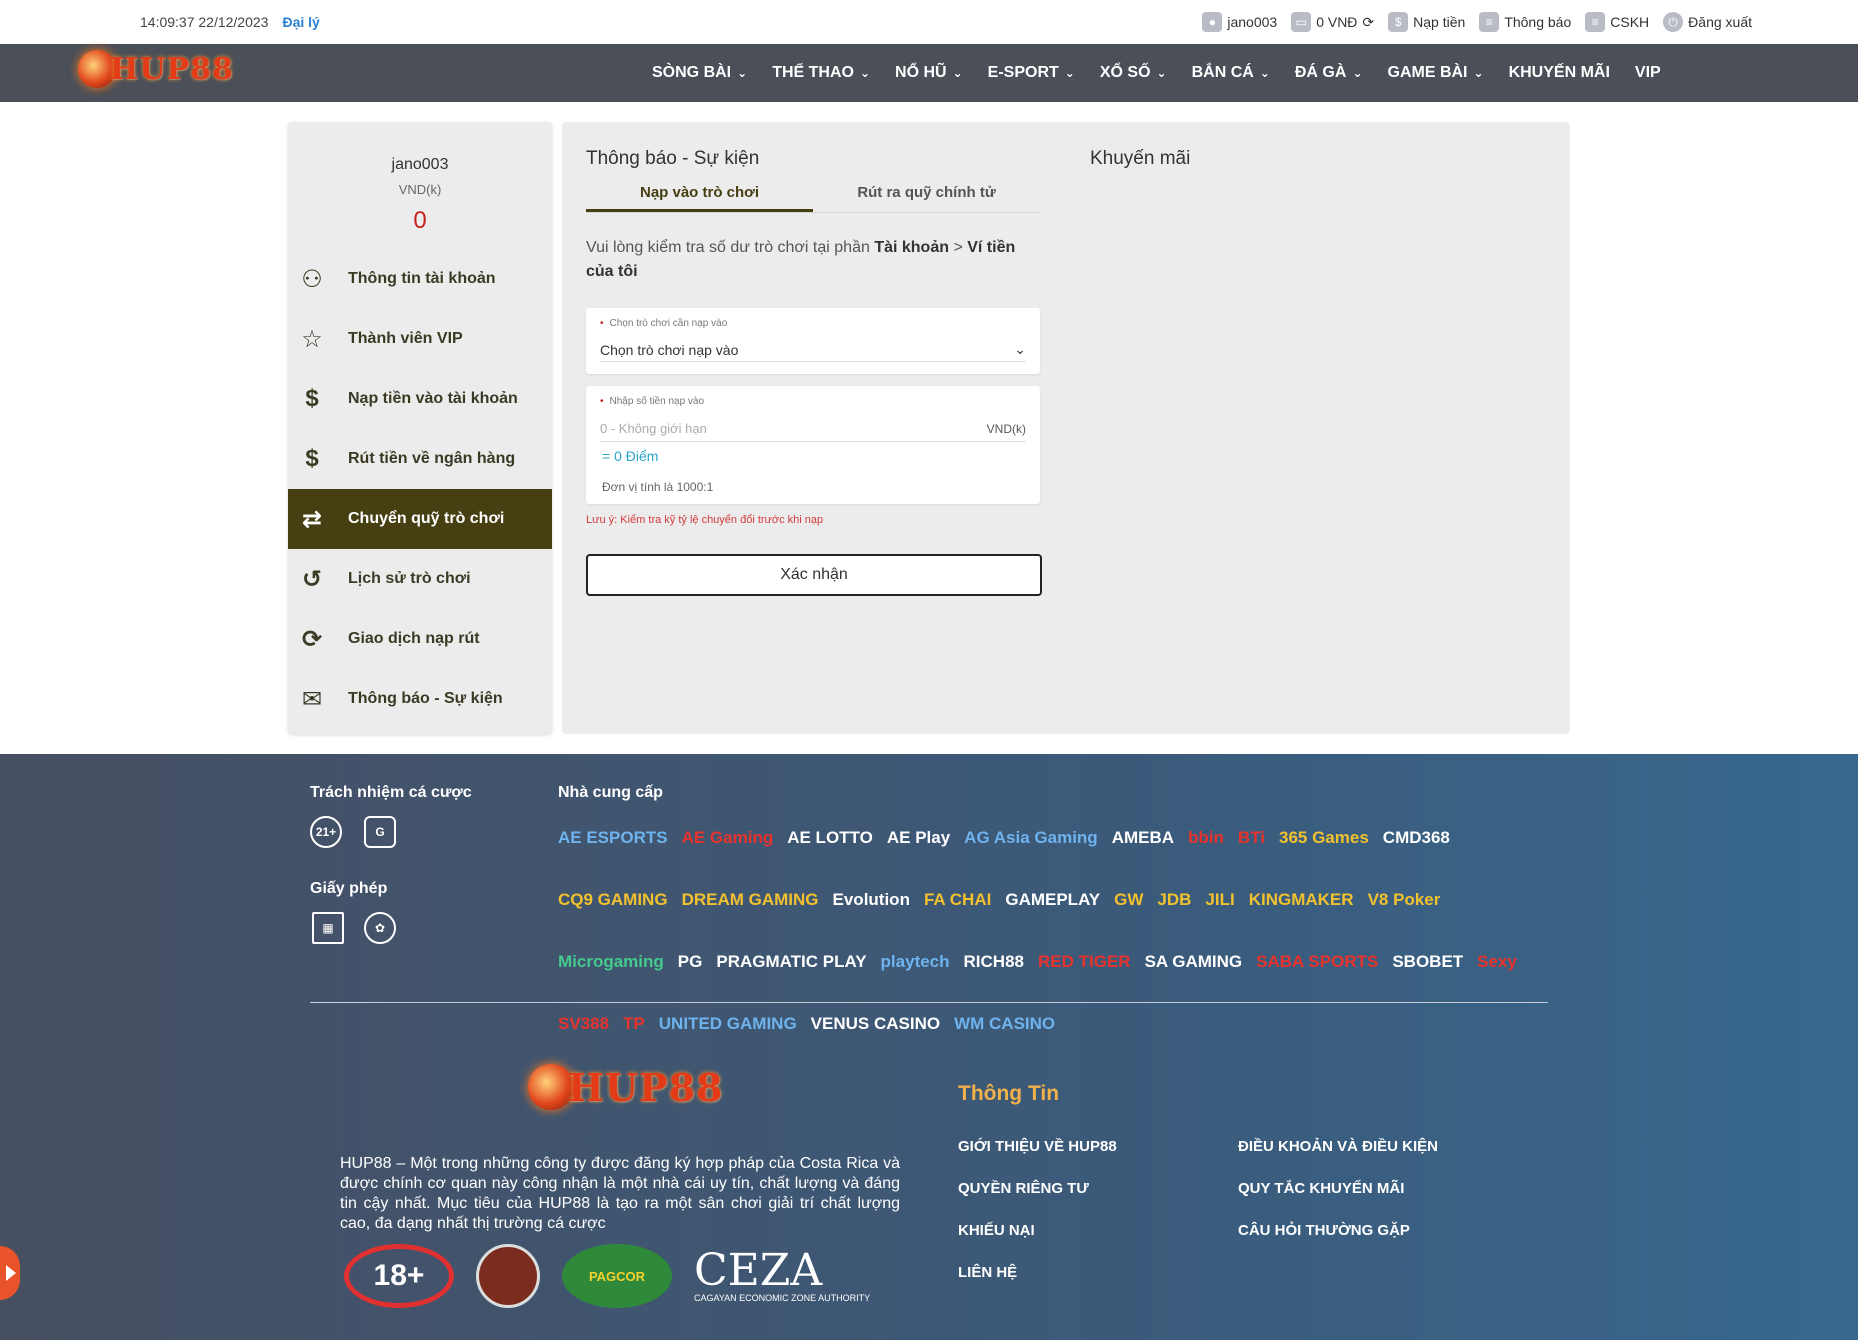 This screenshot has height=1340, width=1858. I want to click on link-contact: LIÊN HỆ, so click(1098, 1276).